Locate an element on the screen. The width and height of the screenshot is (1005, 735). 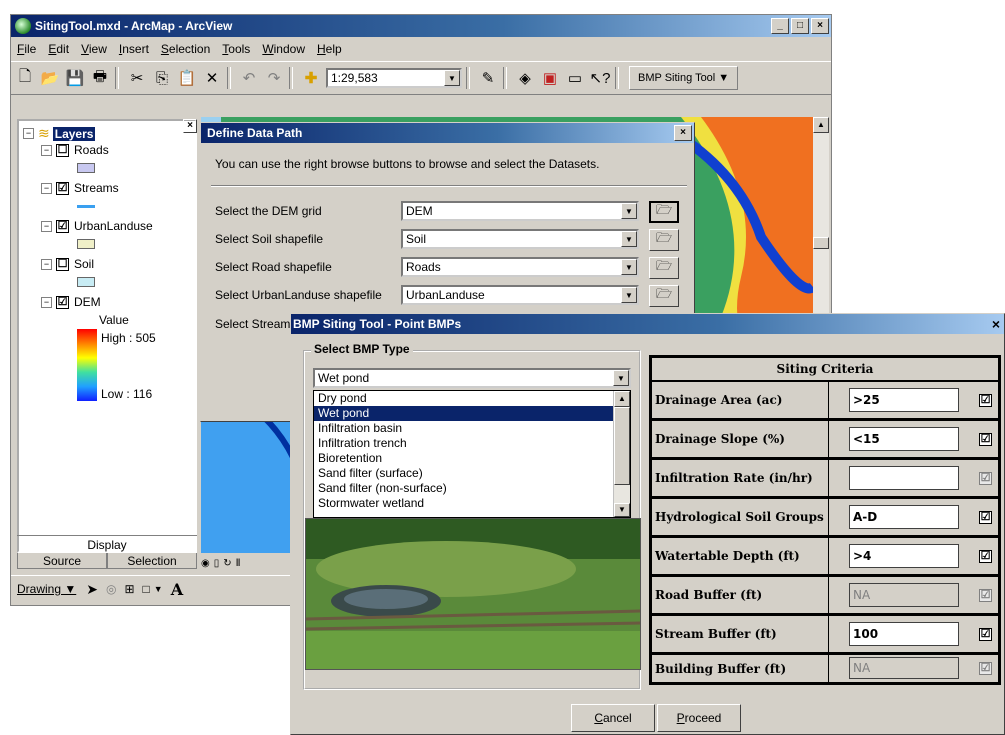
minimize-button: _ is located at coordinates (780, 26).